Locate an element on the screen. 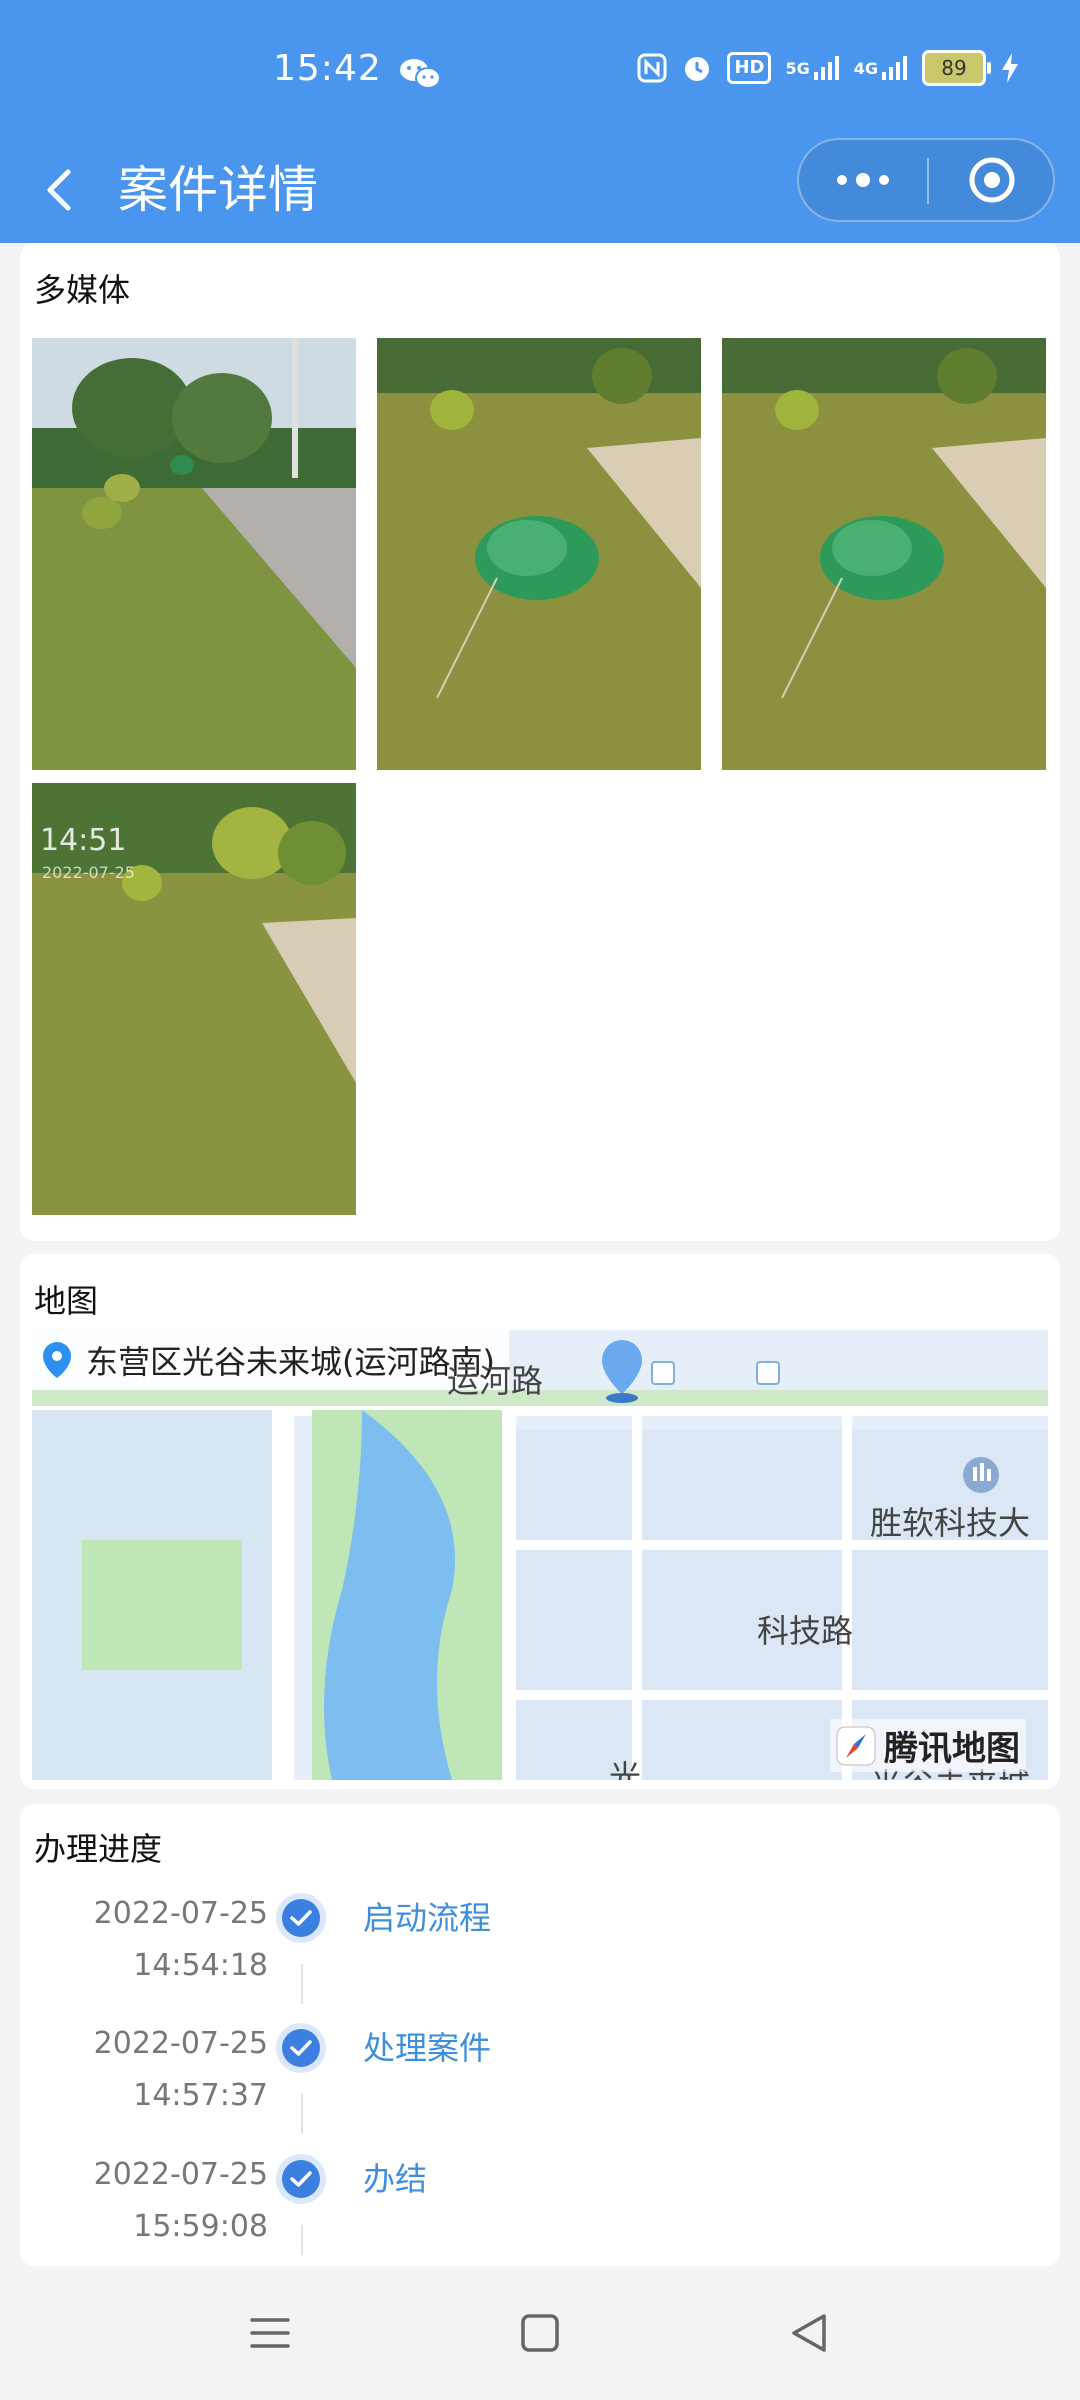 This screenshot has height=2400, width=1080. chevron-left-icon is located at coordinates (59, 190).